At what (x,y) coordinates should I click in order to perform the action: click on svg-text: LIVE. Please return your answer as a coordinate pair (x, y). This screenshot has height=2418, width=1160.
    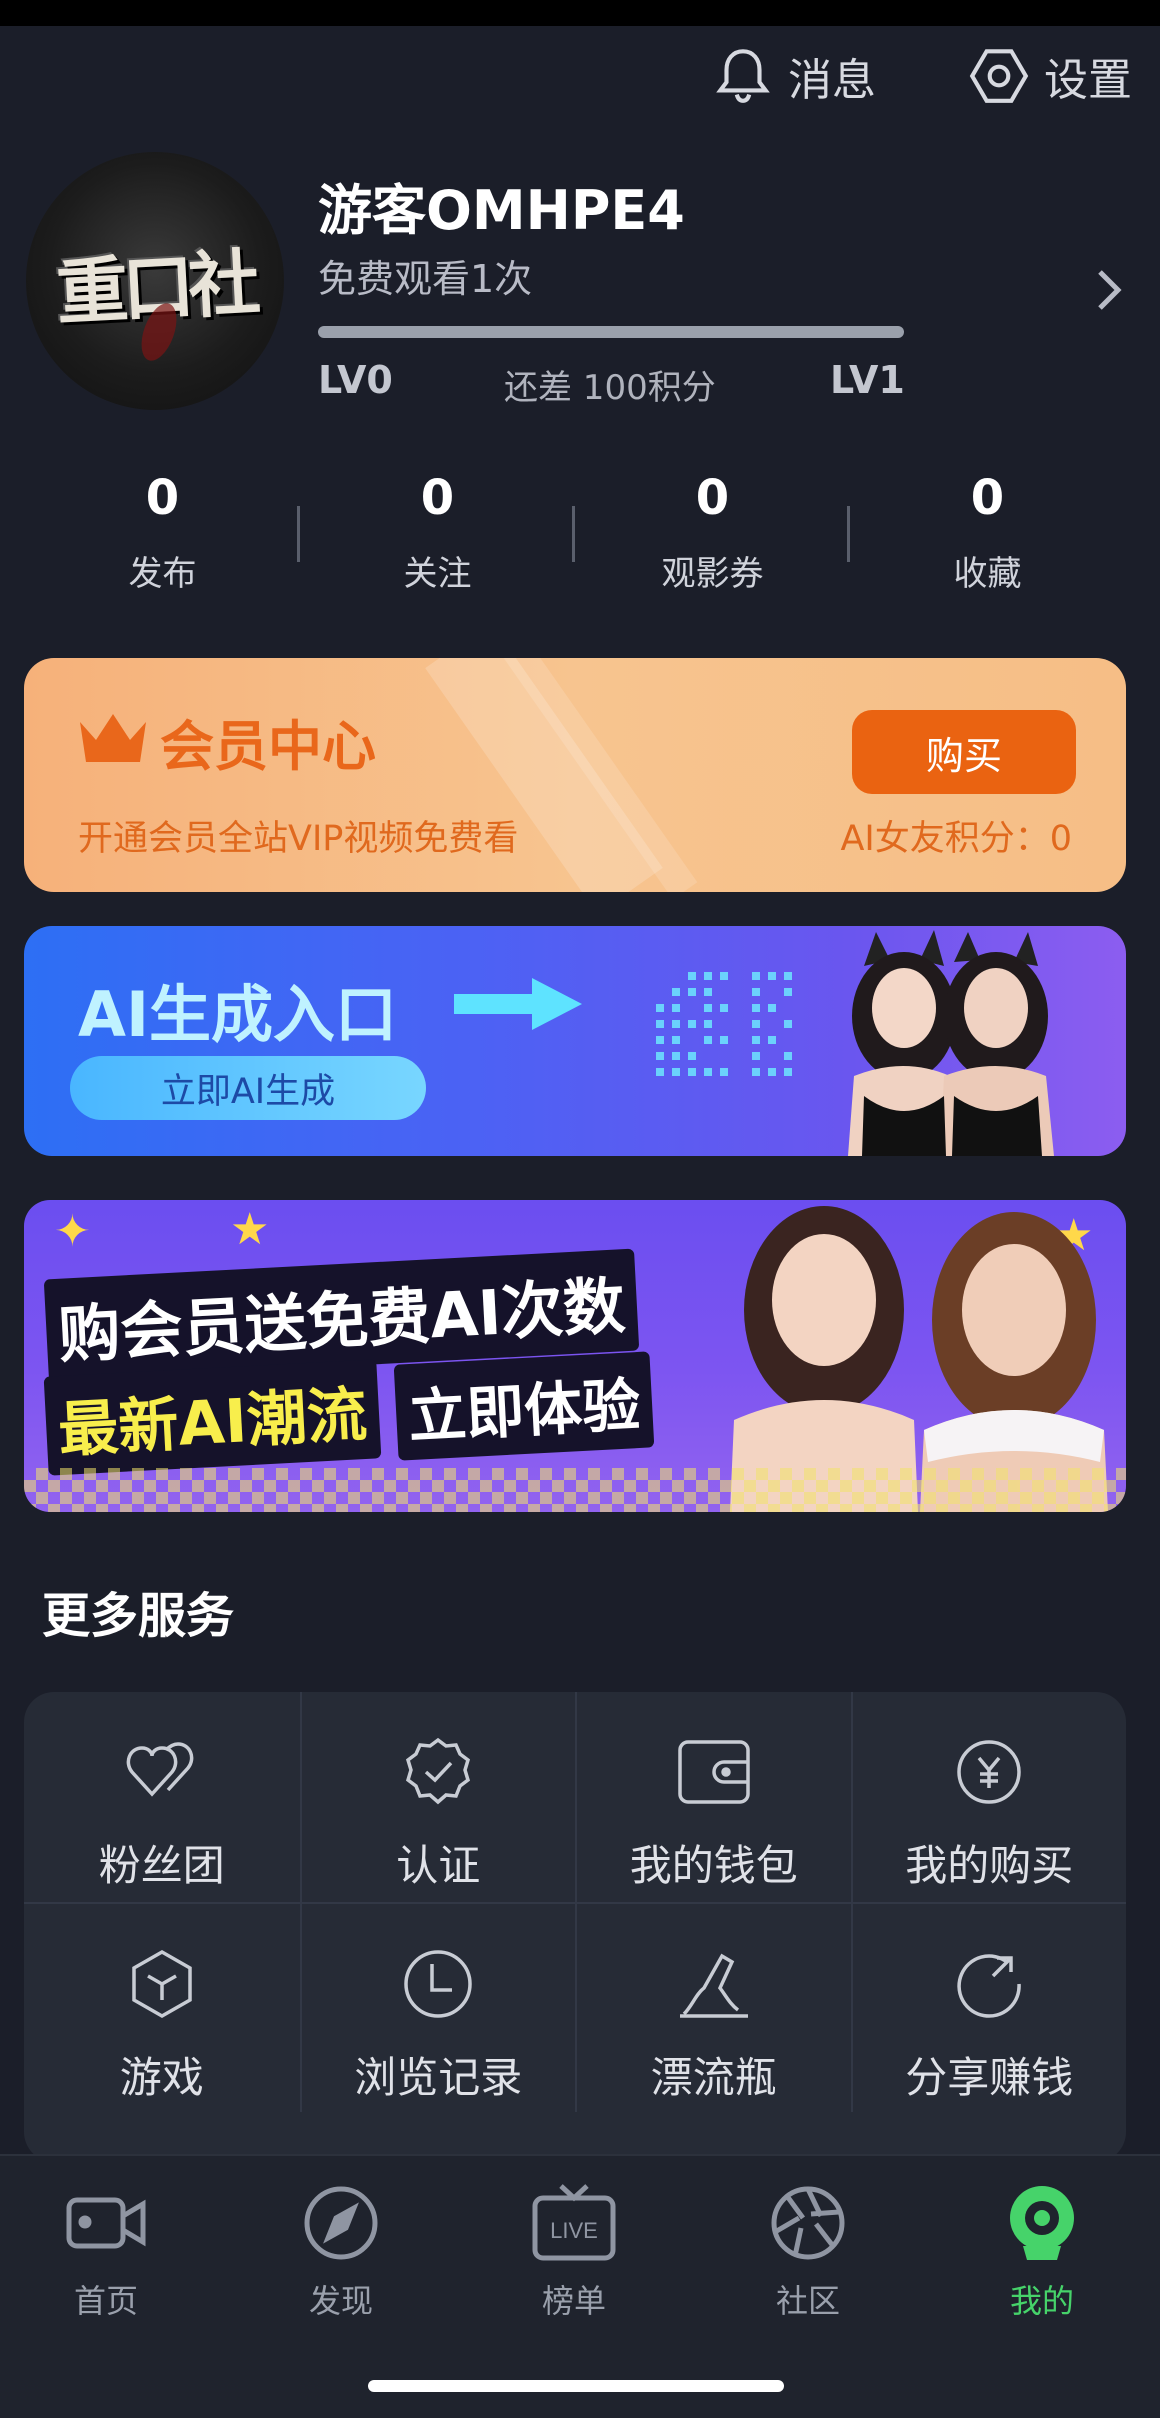
    Looking at the image, I should click on (574, 2230).